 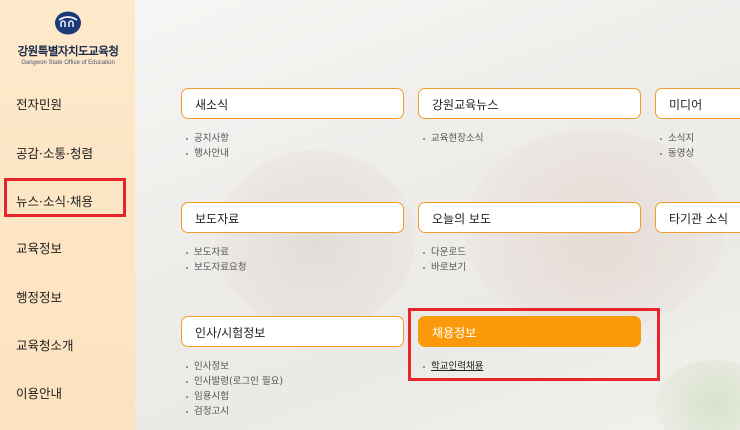 I want to click on menu-card-today-press: 오늘의 보도 다운로드 바로보기, so click(x=529, y=238).